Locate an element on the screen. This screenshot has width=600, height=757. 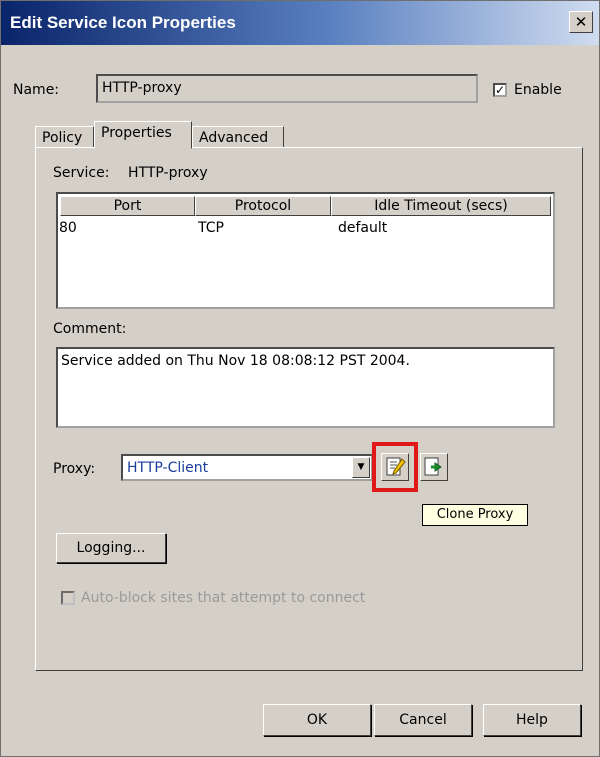
highlight-box is located at coordinates (395, 467).